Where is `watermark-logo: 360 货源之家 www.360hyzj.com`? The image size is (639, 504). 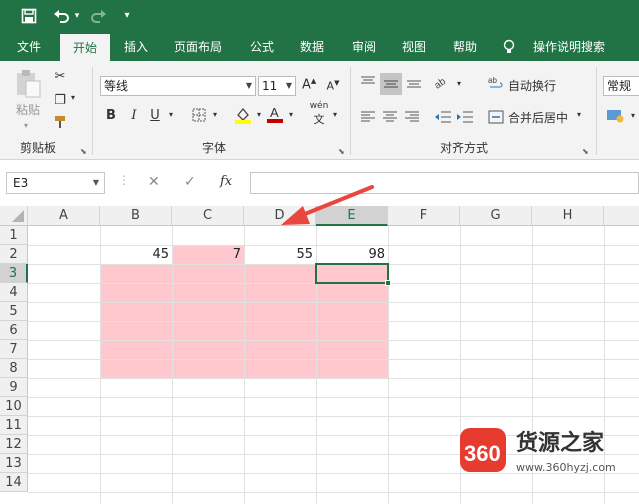
watermark-logo: 360 货源之家 www.360hyzj.com is located at coordinates (548, 452).